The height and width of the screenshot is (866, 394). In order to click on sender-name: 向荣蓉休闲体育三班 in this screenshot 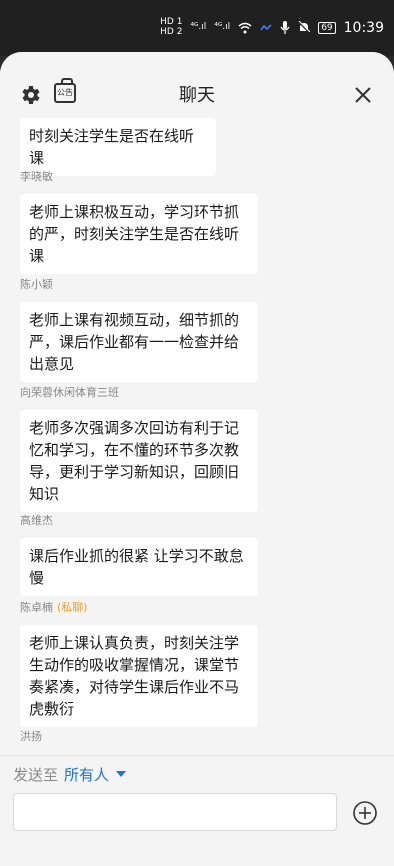, I will do `click(69, 392)`.